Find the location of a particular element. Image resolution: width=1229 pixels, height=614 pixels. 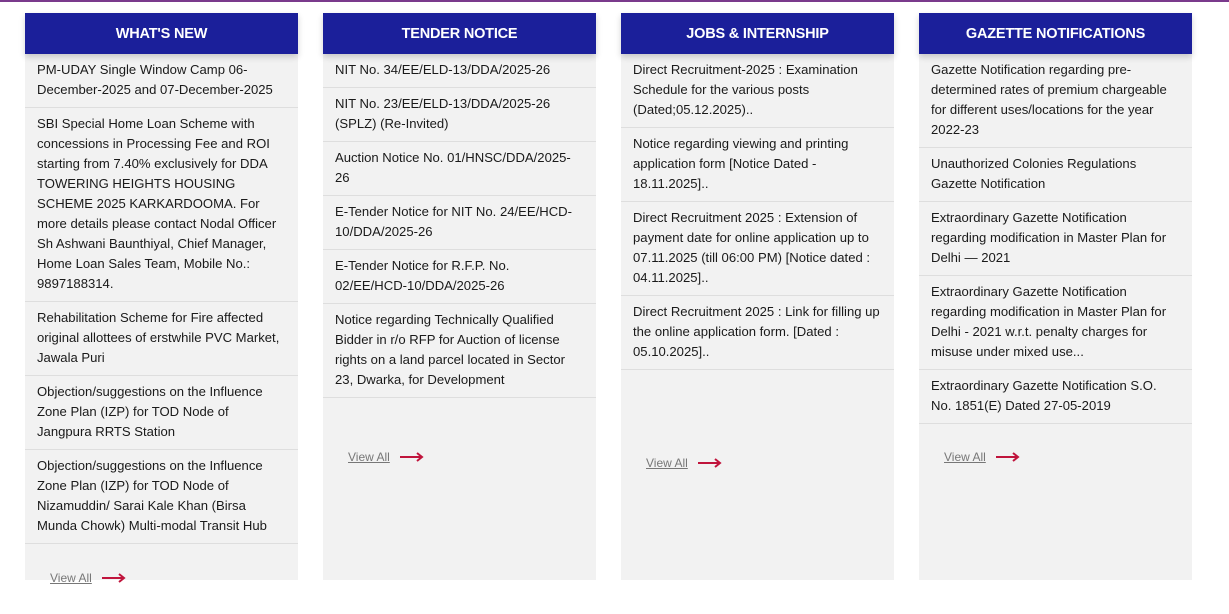

whats-new-view-all-link: View All is located at coordinates (88, 578).